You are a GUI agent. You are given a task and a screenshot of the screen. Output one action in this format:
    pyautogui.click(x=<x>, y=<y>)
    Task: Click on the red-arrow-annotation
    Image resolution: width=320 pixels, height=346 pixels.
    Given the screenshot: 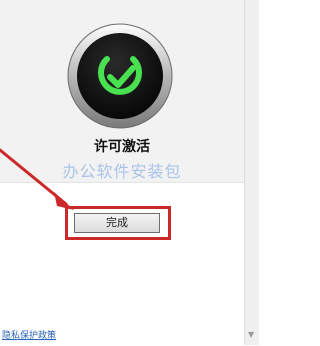 What is the action you would take?
    pyautogui.click(x=37, y=179)
    